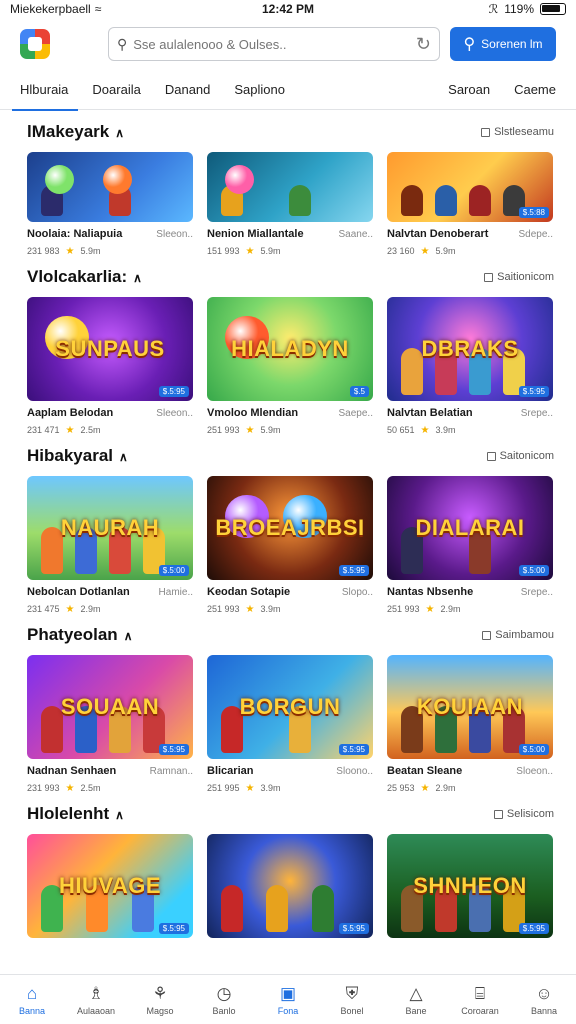  I want to click on nav-item-7: ⌸ Coroaran, so click(480, 1000).